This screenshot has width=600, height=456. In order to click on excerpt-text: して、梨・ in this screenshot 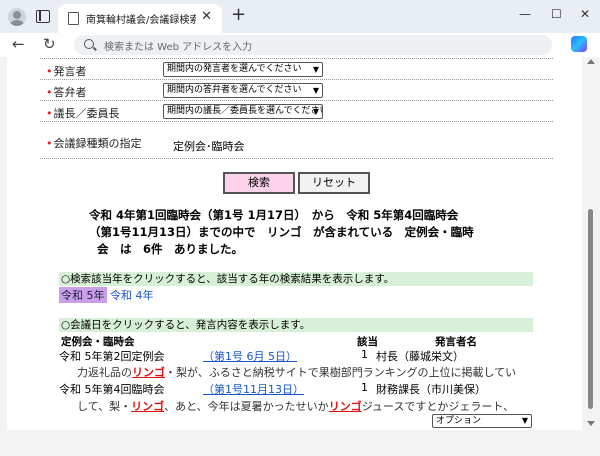, I will do `click(104, 406)`.